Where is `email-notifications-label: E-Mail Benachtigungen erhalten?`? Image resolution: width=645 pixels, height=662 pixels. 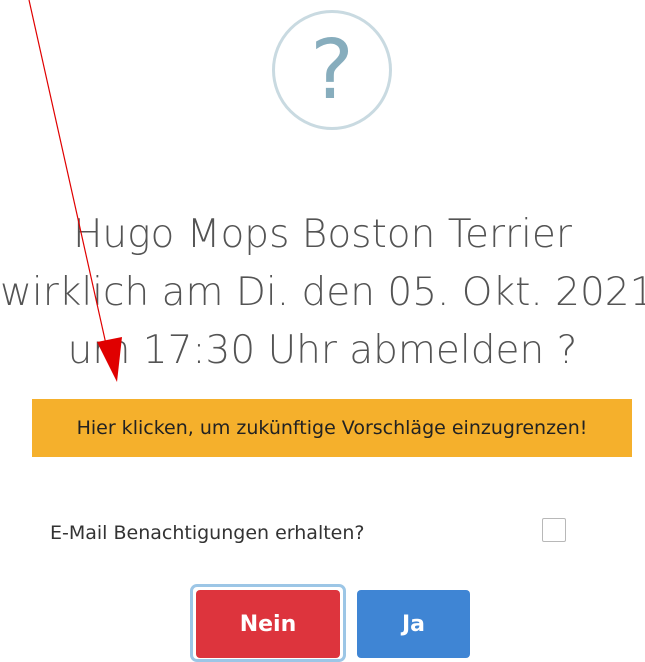 email-notifications-label: E-Mail Benachtigungen erhalten? is located at coordinates (207, 533).